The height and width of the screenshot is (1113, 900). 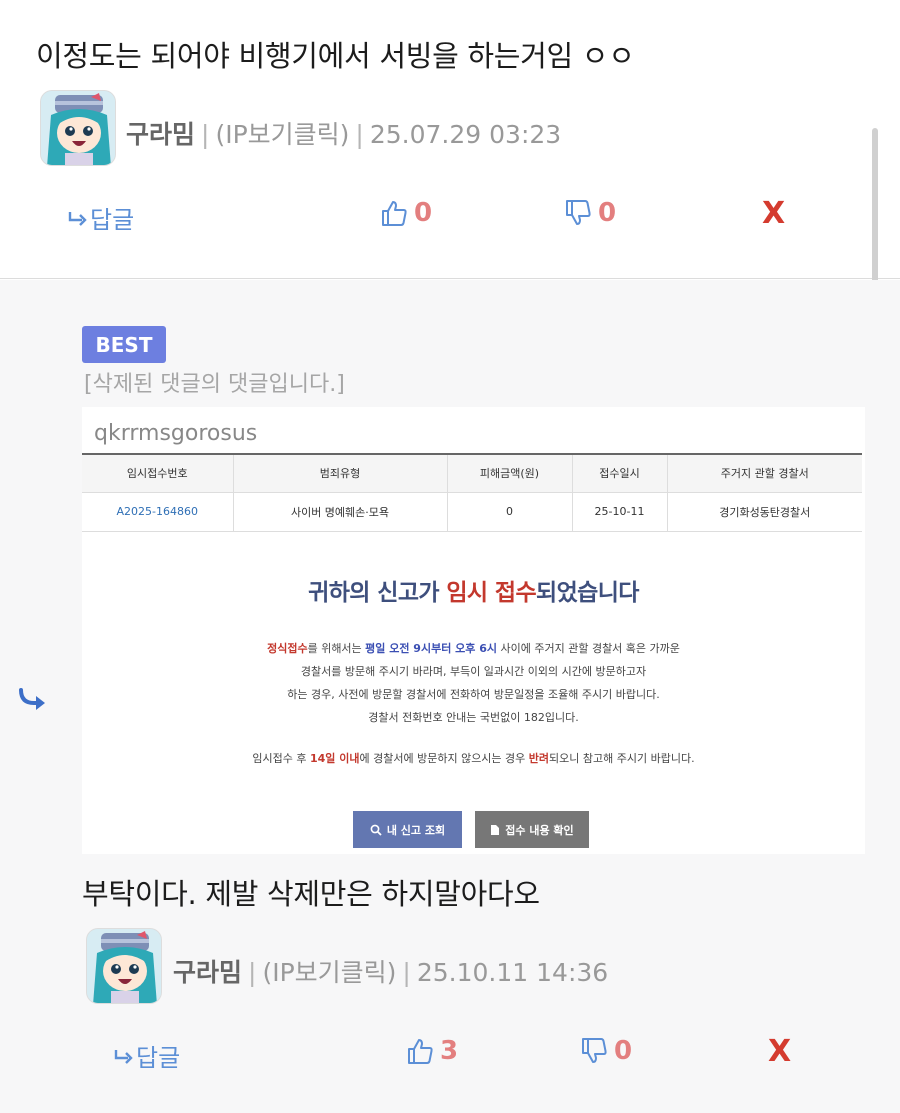 What do you see at coordinates (587, 593) in the screenshot?
I see `title-text: 되었습니다` at bounding box center [587, 593].